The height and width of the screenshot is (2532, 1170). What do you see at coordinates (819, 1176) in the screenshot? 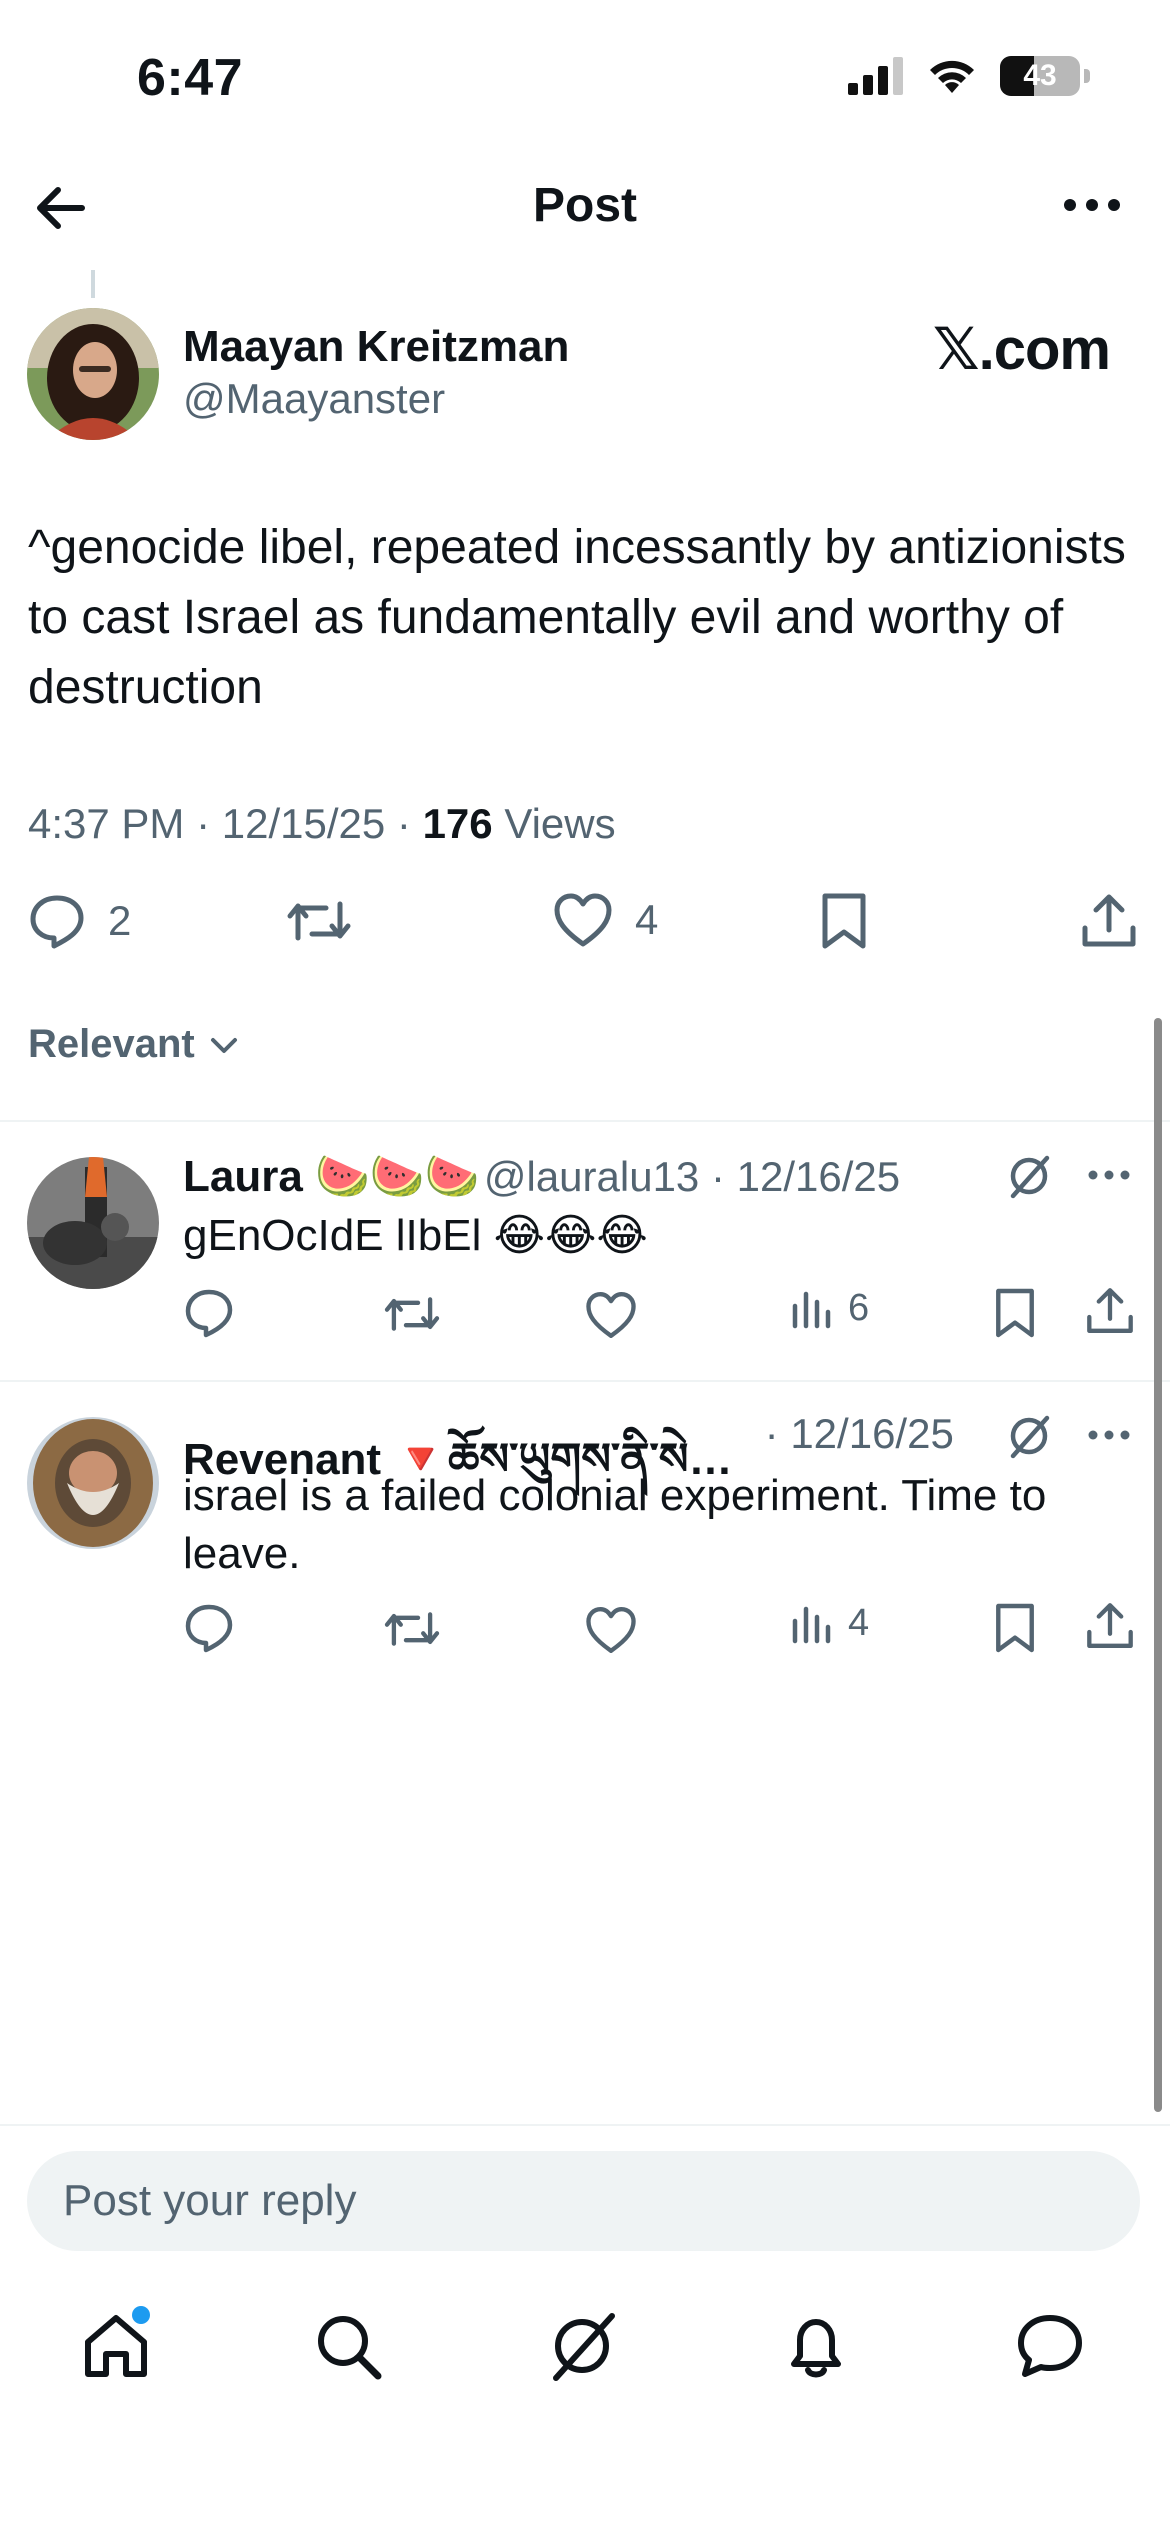
I see `reply-date: 12/16/25` at bounding box center [819, 1176].